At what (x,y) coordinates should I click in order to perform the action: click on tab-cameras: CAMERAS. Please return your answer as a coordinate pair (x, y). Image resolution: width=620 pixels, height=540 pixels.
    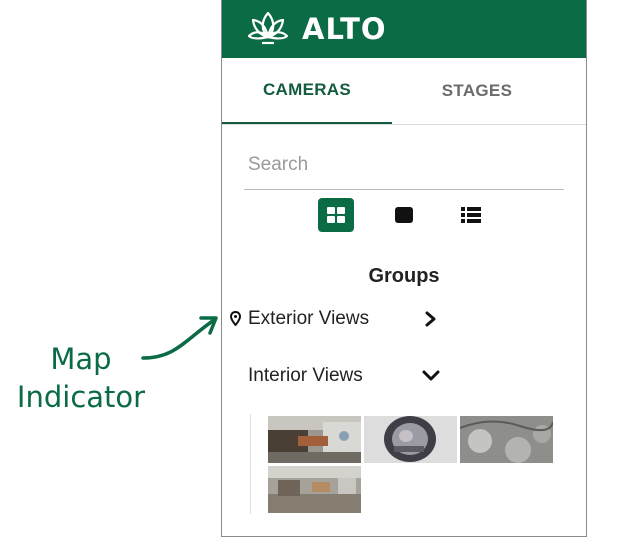
    Looking at the image, I should click on (307, 91).